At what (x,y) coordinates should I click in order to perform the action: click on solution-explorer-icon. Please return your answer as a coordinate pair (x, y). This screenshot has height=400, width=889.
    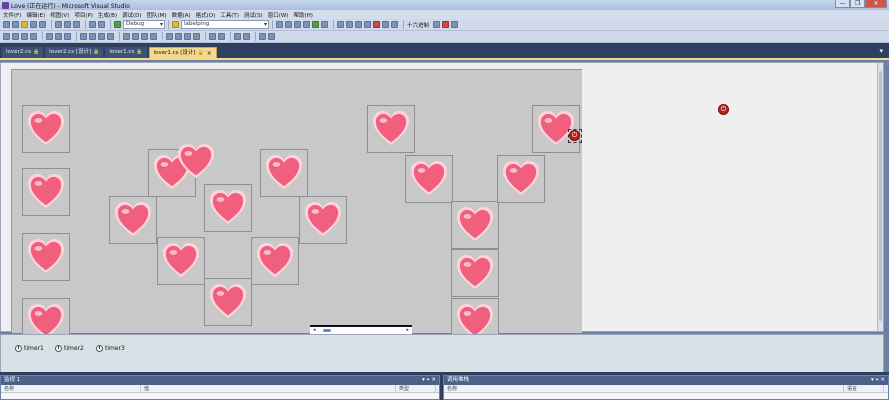
    Looking at the image, I should click on (279, 24).